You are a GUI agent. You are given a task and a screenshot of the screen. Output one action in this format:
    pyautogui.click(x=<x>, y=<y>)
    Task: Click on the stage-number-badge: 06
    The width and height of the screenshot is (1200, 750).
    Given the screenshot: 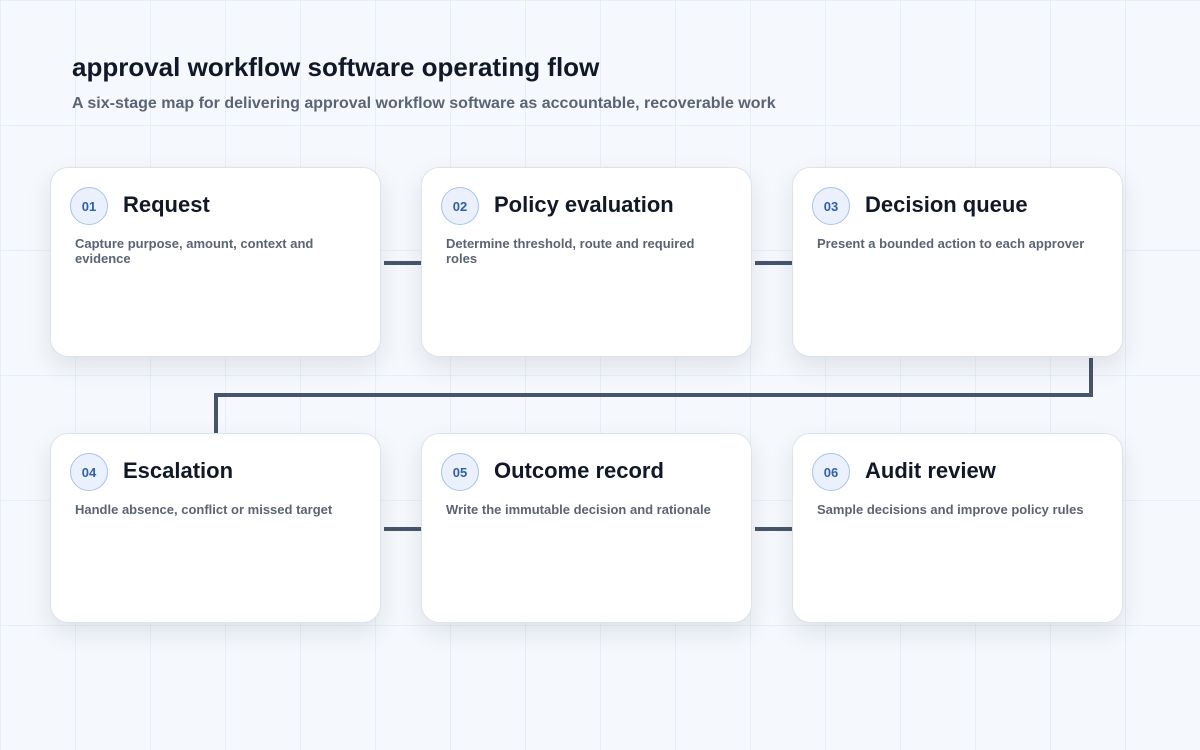 What is the action you would take?
    pyautogui.click(x=831, y=472)
    